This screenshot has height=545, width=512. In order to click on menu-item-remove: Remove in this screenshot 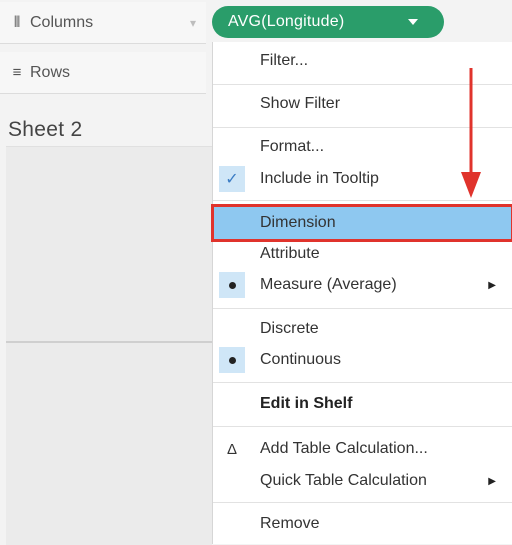, I will do `click(362, 524)`.